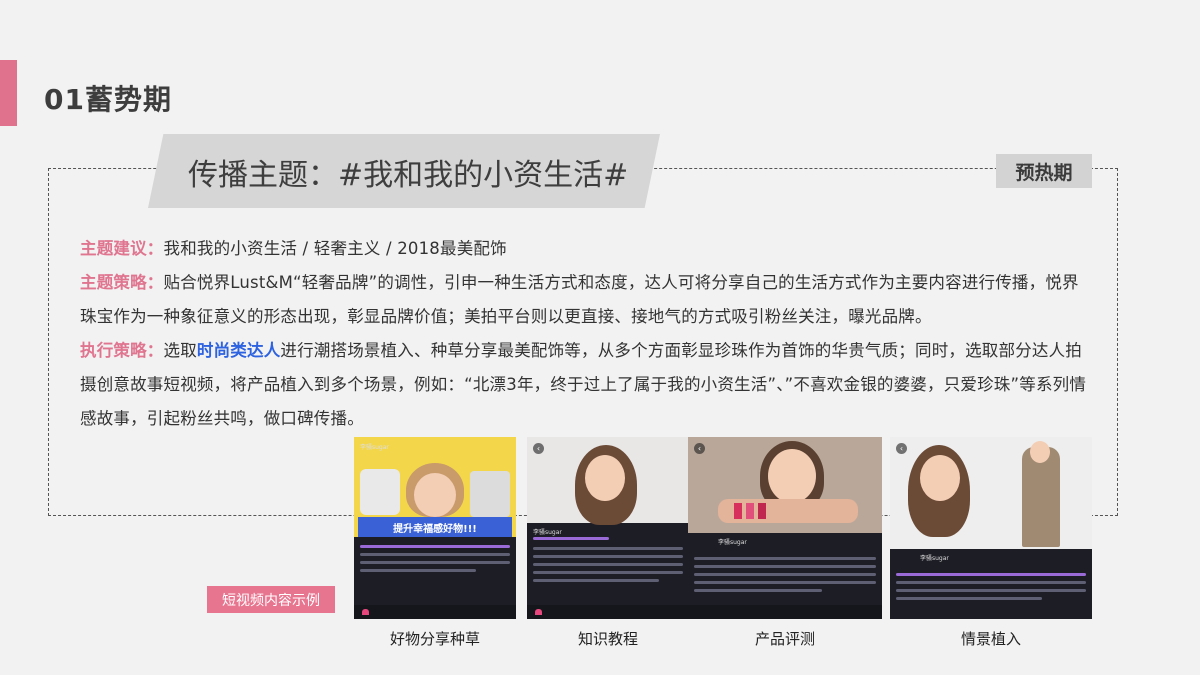  I want to click on example-caption: 产品评测, so click(784, 639).